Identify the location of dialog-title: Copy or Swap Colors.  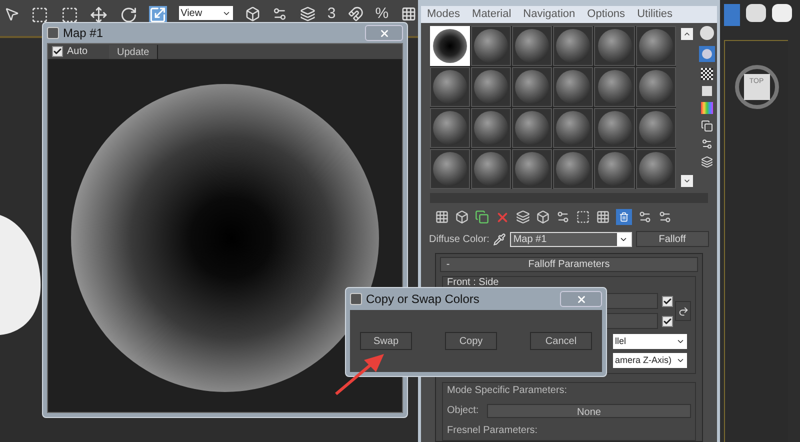
(423, 299).